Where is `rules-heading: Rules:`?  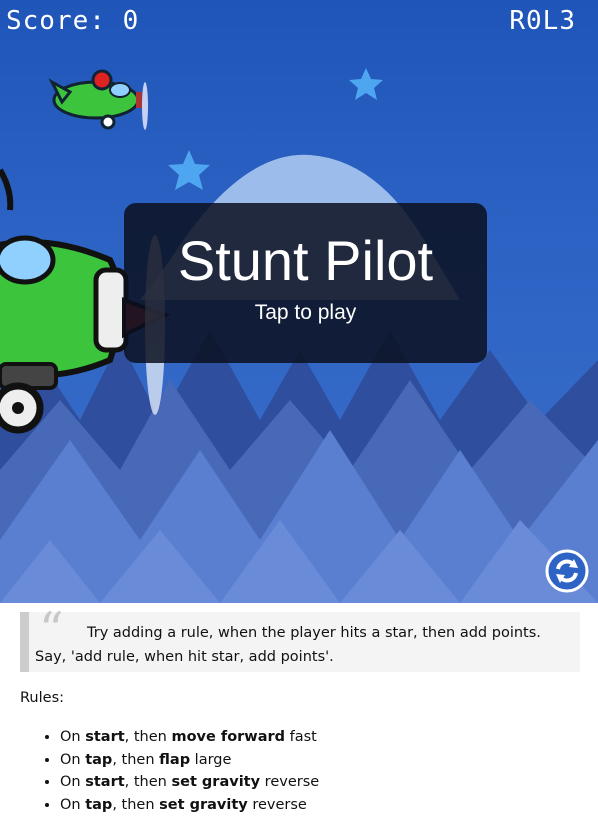
rules-heading: Rules: is located at coordinates (42, 698).